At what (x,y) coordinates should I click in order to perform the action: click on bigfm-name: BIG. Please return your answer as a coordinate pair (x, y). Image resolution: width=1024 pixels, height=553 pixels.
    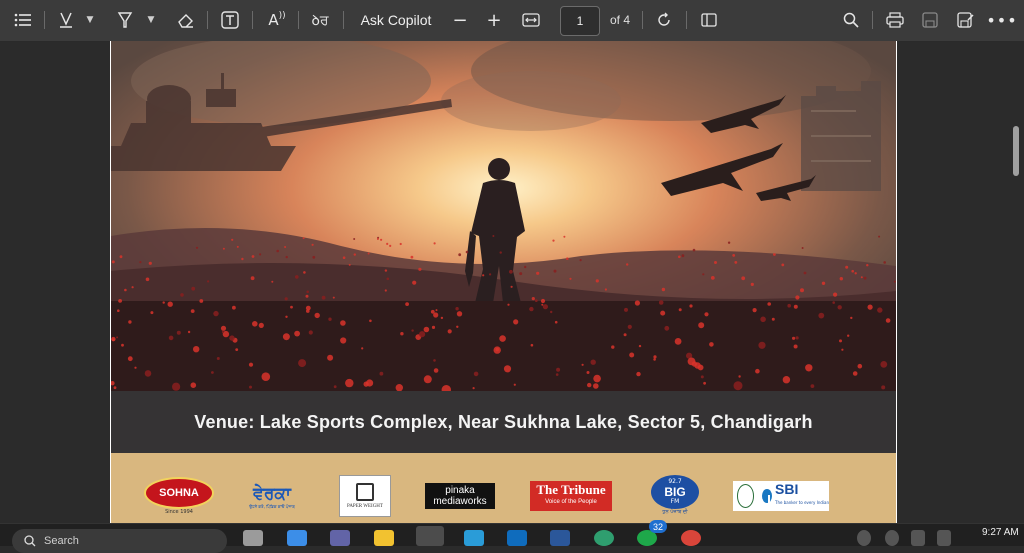
    Looking at the image, I should click on (675, 492).